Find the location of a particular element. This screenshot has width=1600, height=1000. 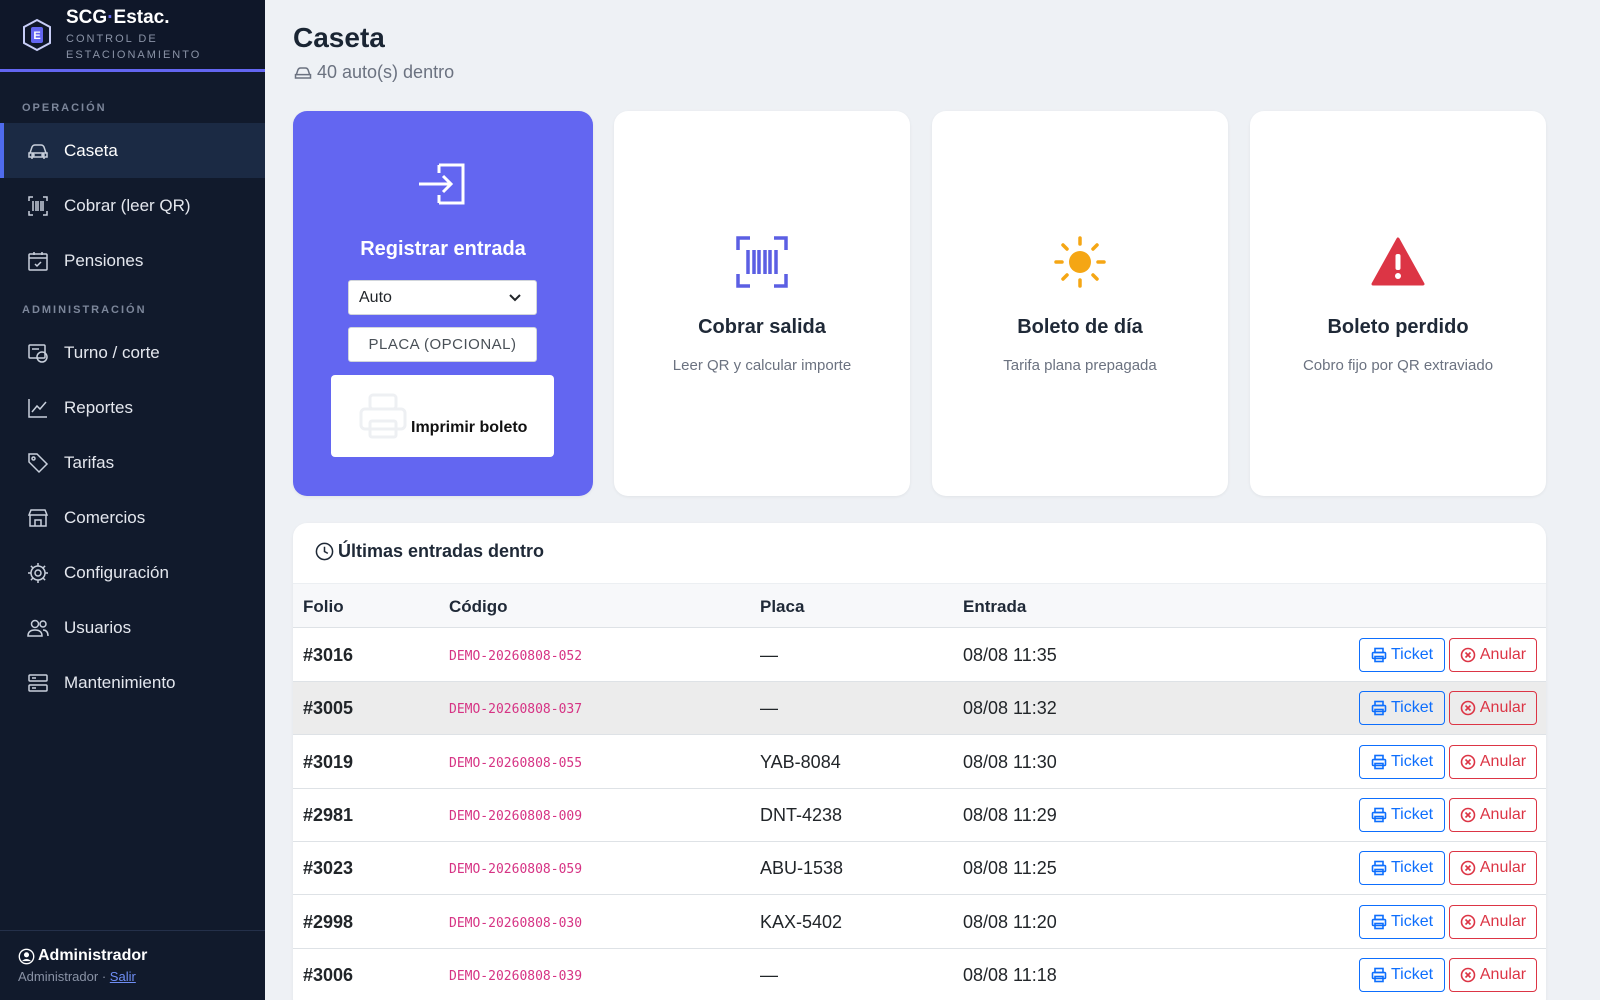

clock-icon is located at coordinates (324, 551).